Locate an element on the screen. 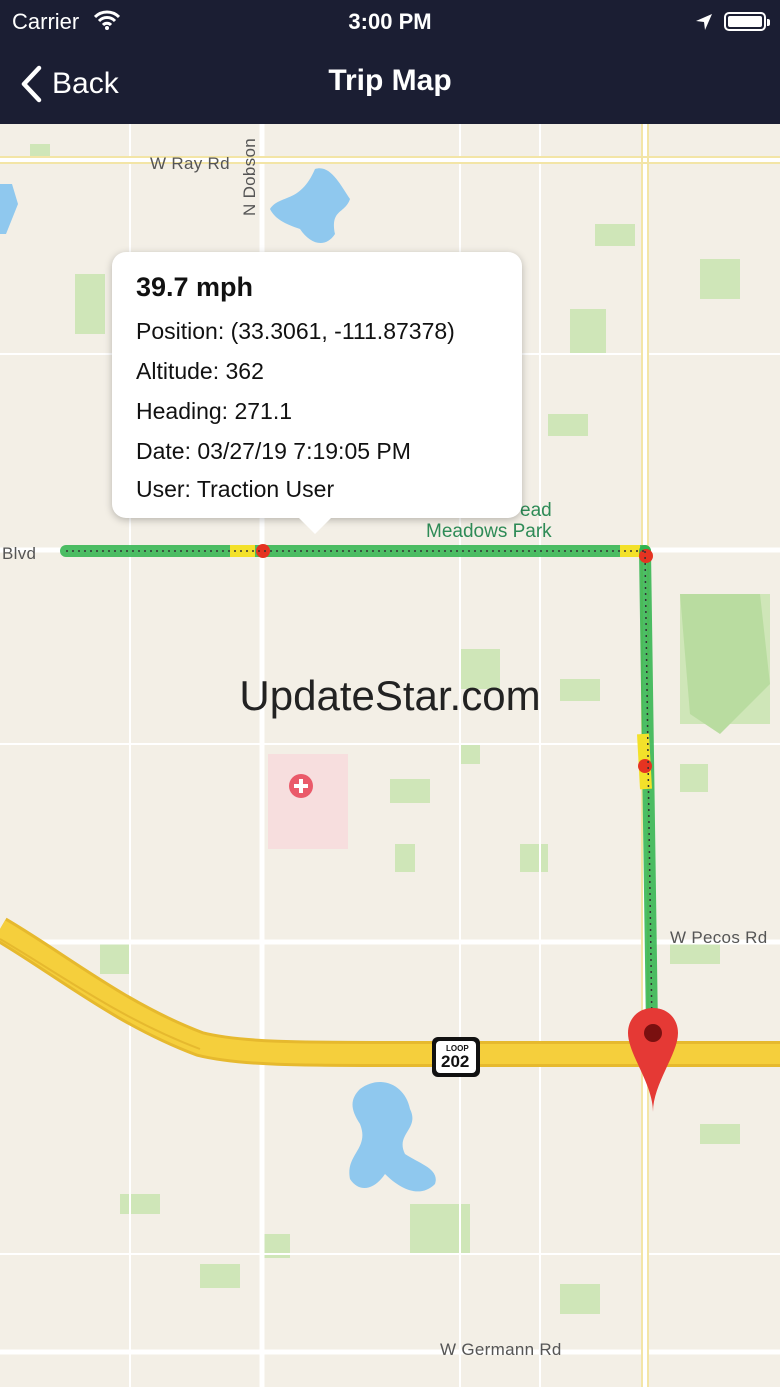 This screenshot has width=780, height=1387. street-label-n-dobson: N Dobson is located at coordinates (249, 177).